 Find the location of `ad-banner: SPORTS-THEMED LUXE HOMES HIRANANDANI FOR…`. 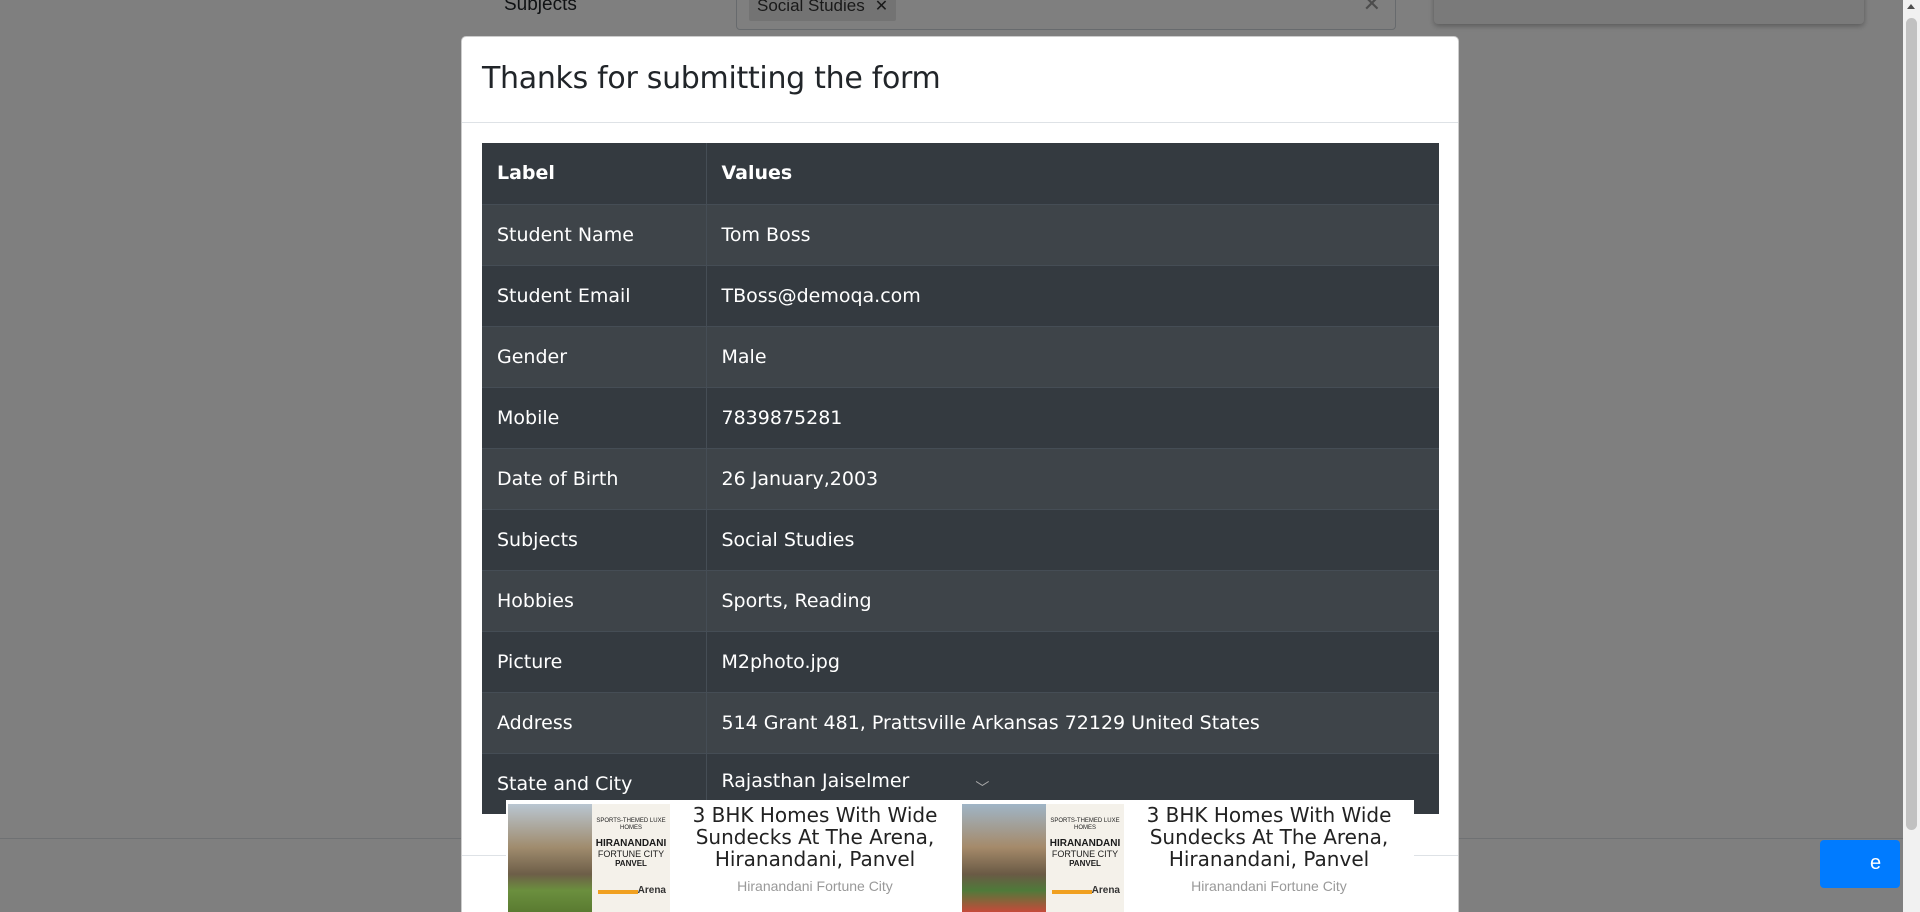

ad-banner: SPORTS-THEMED LUXE HOMES HIRANANDANI FOR… is located at coordinates (960, 856).